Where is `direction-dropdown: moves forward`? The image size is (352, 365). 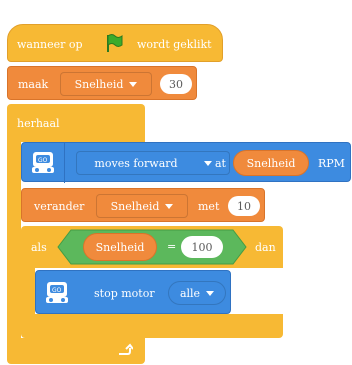
direction-dropdown: moves forward is located at coordinates (153, 163).